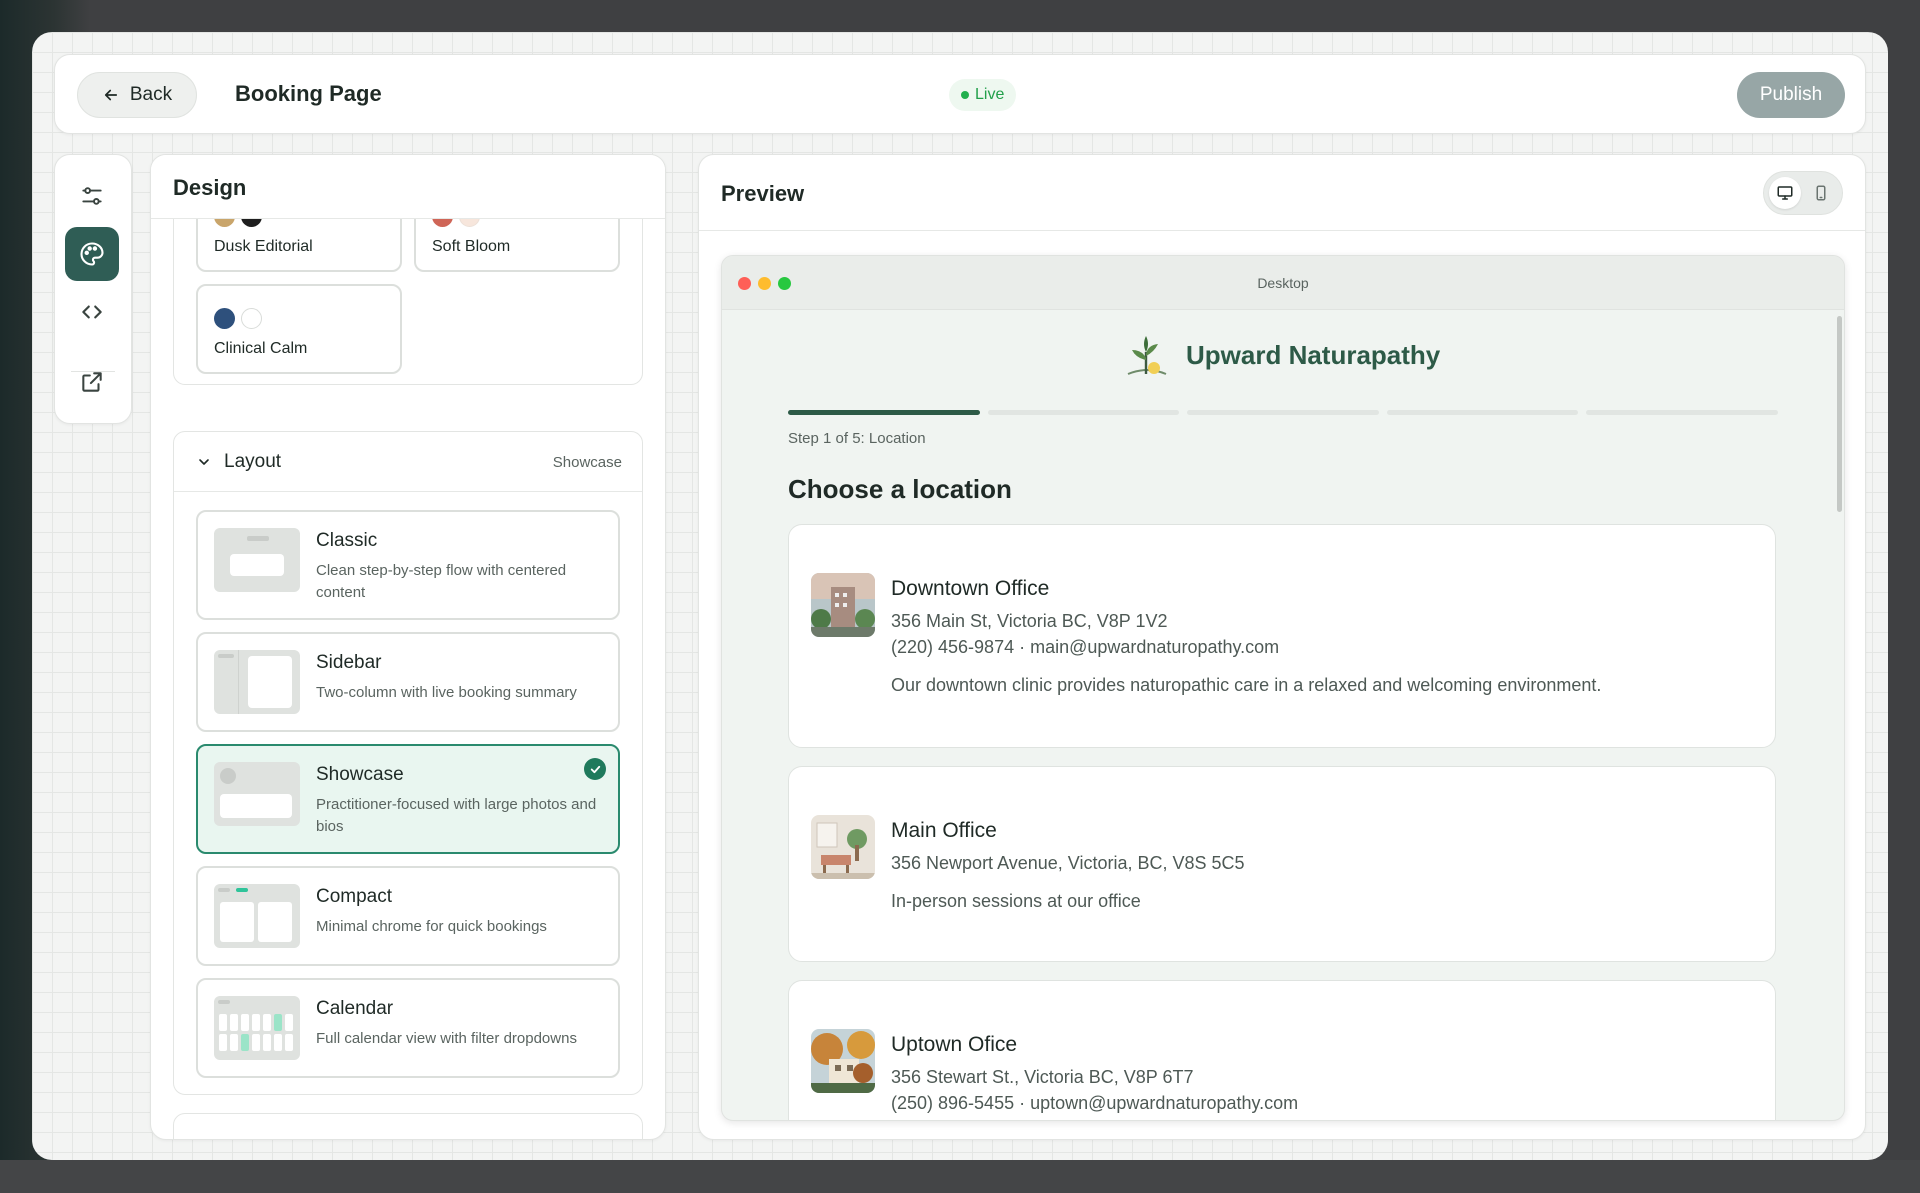 This screenshot has width=1920, height=1193. I want to click on design-tool-button, so click(92, 254).